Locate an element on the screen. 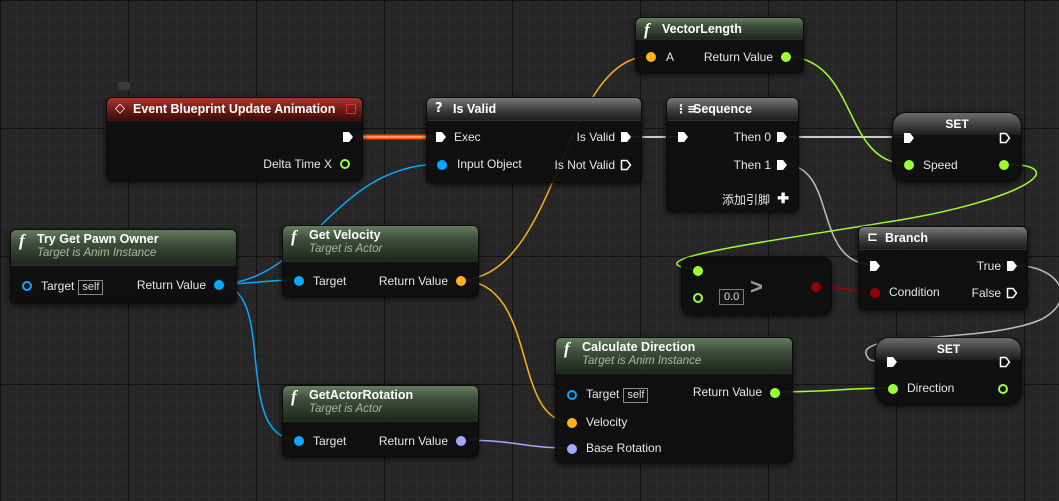 Image resolution: width=1059 pixels, height=501 pixels. event-options-icon is located at coordinates (351, 109).